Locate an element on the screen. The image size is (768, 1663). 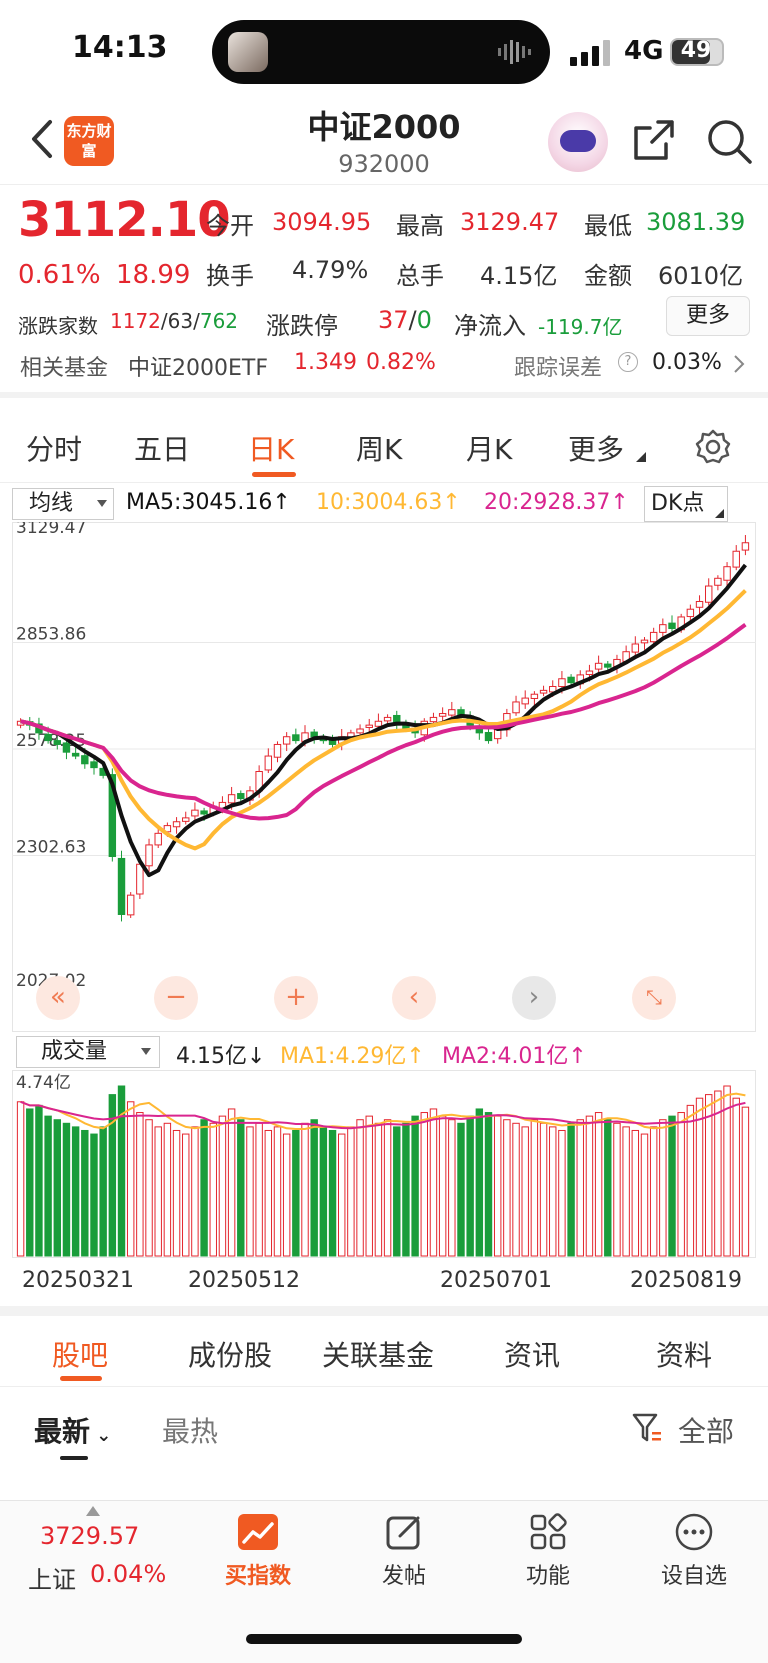
dropdown-icon is located at coordinates (102, 503).